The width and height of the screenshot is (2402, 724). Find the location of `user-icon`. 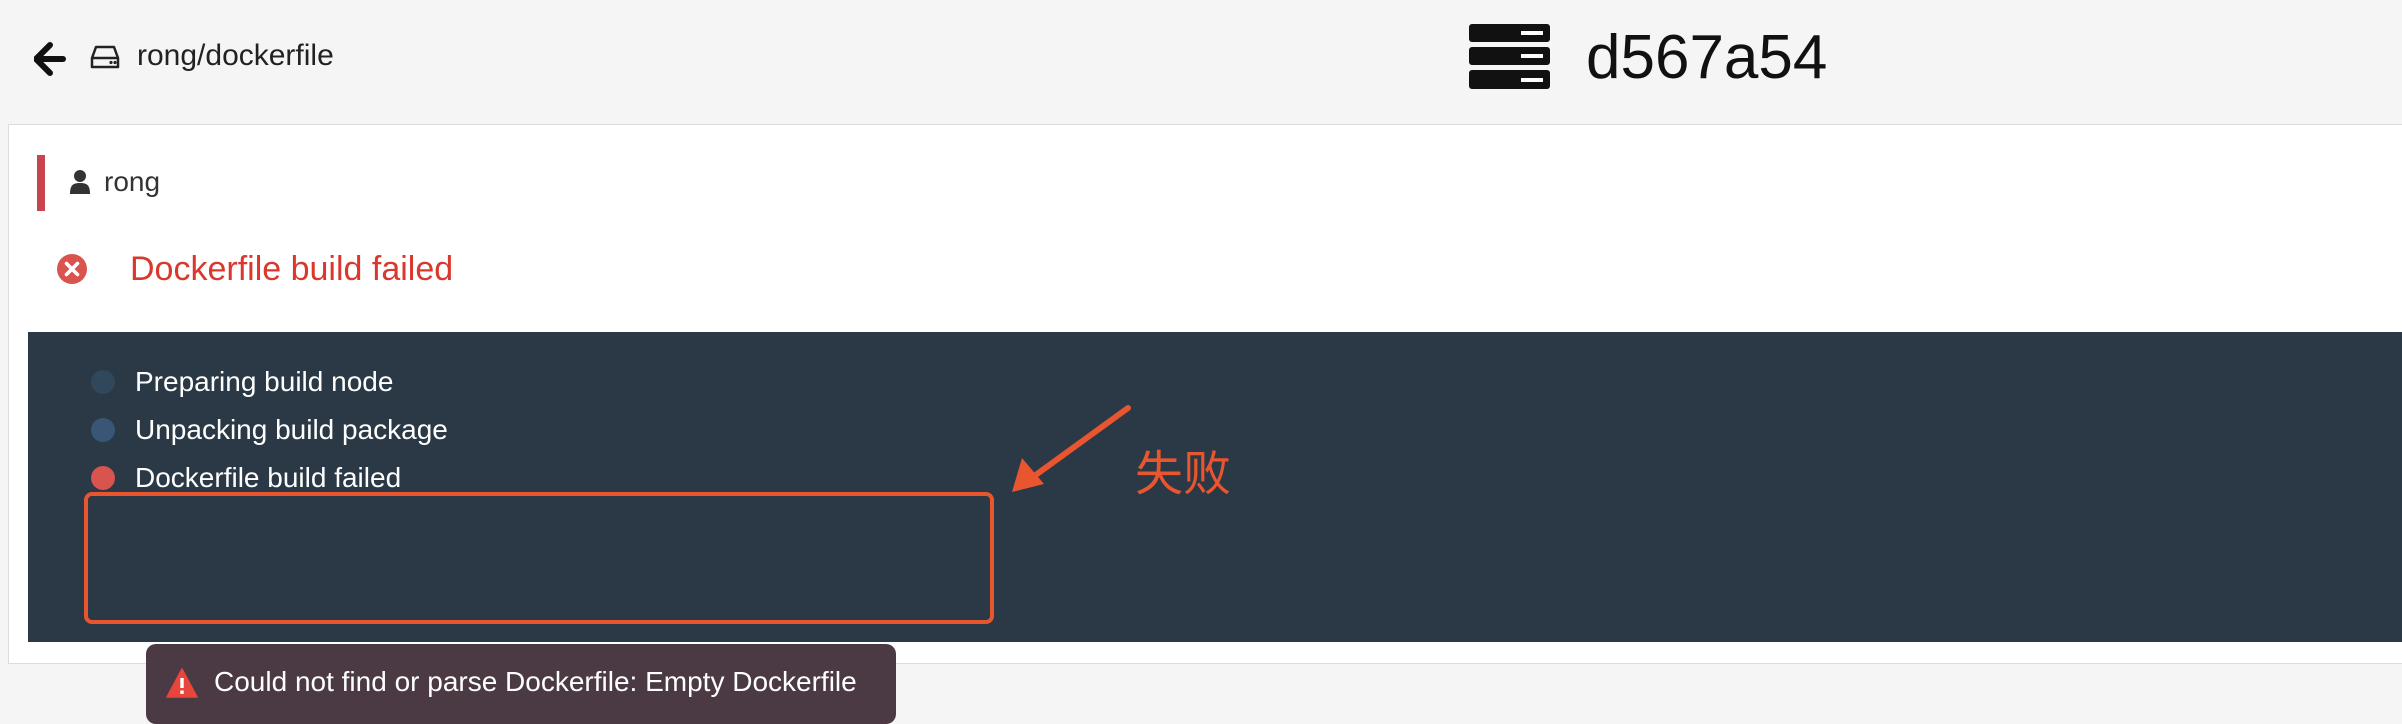

user-icon is located at coordinates (80, 182).